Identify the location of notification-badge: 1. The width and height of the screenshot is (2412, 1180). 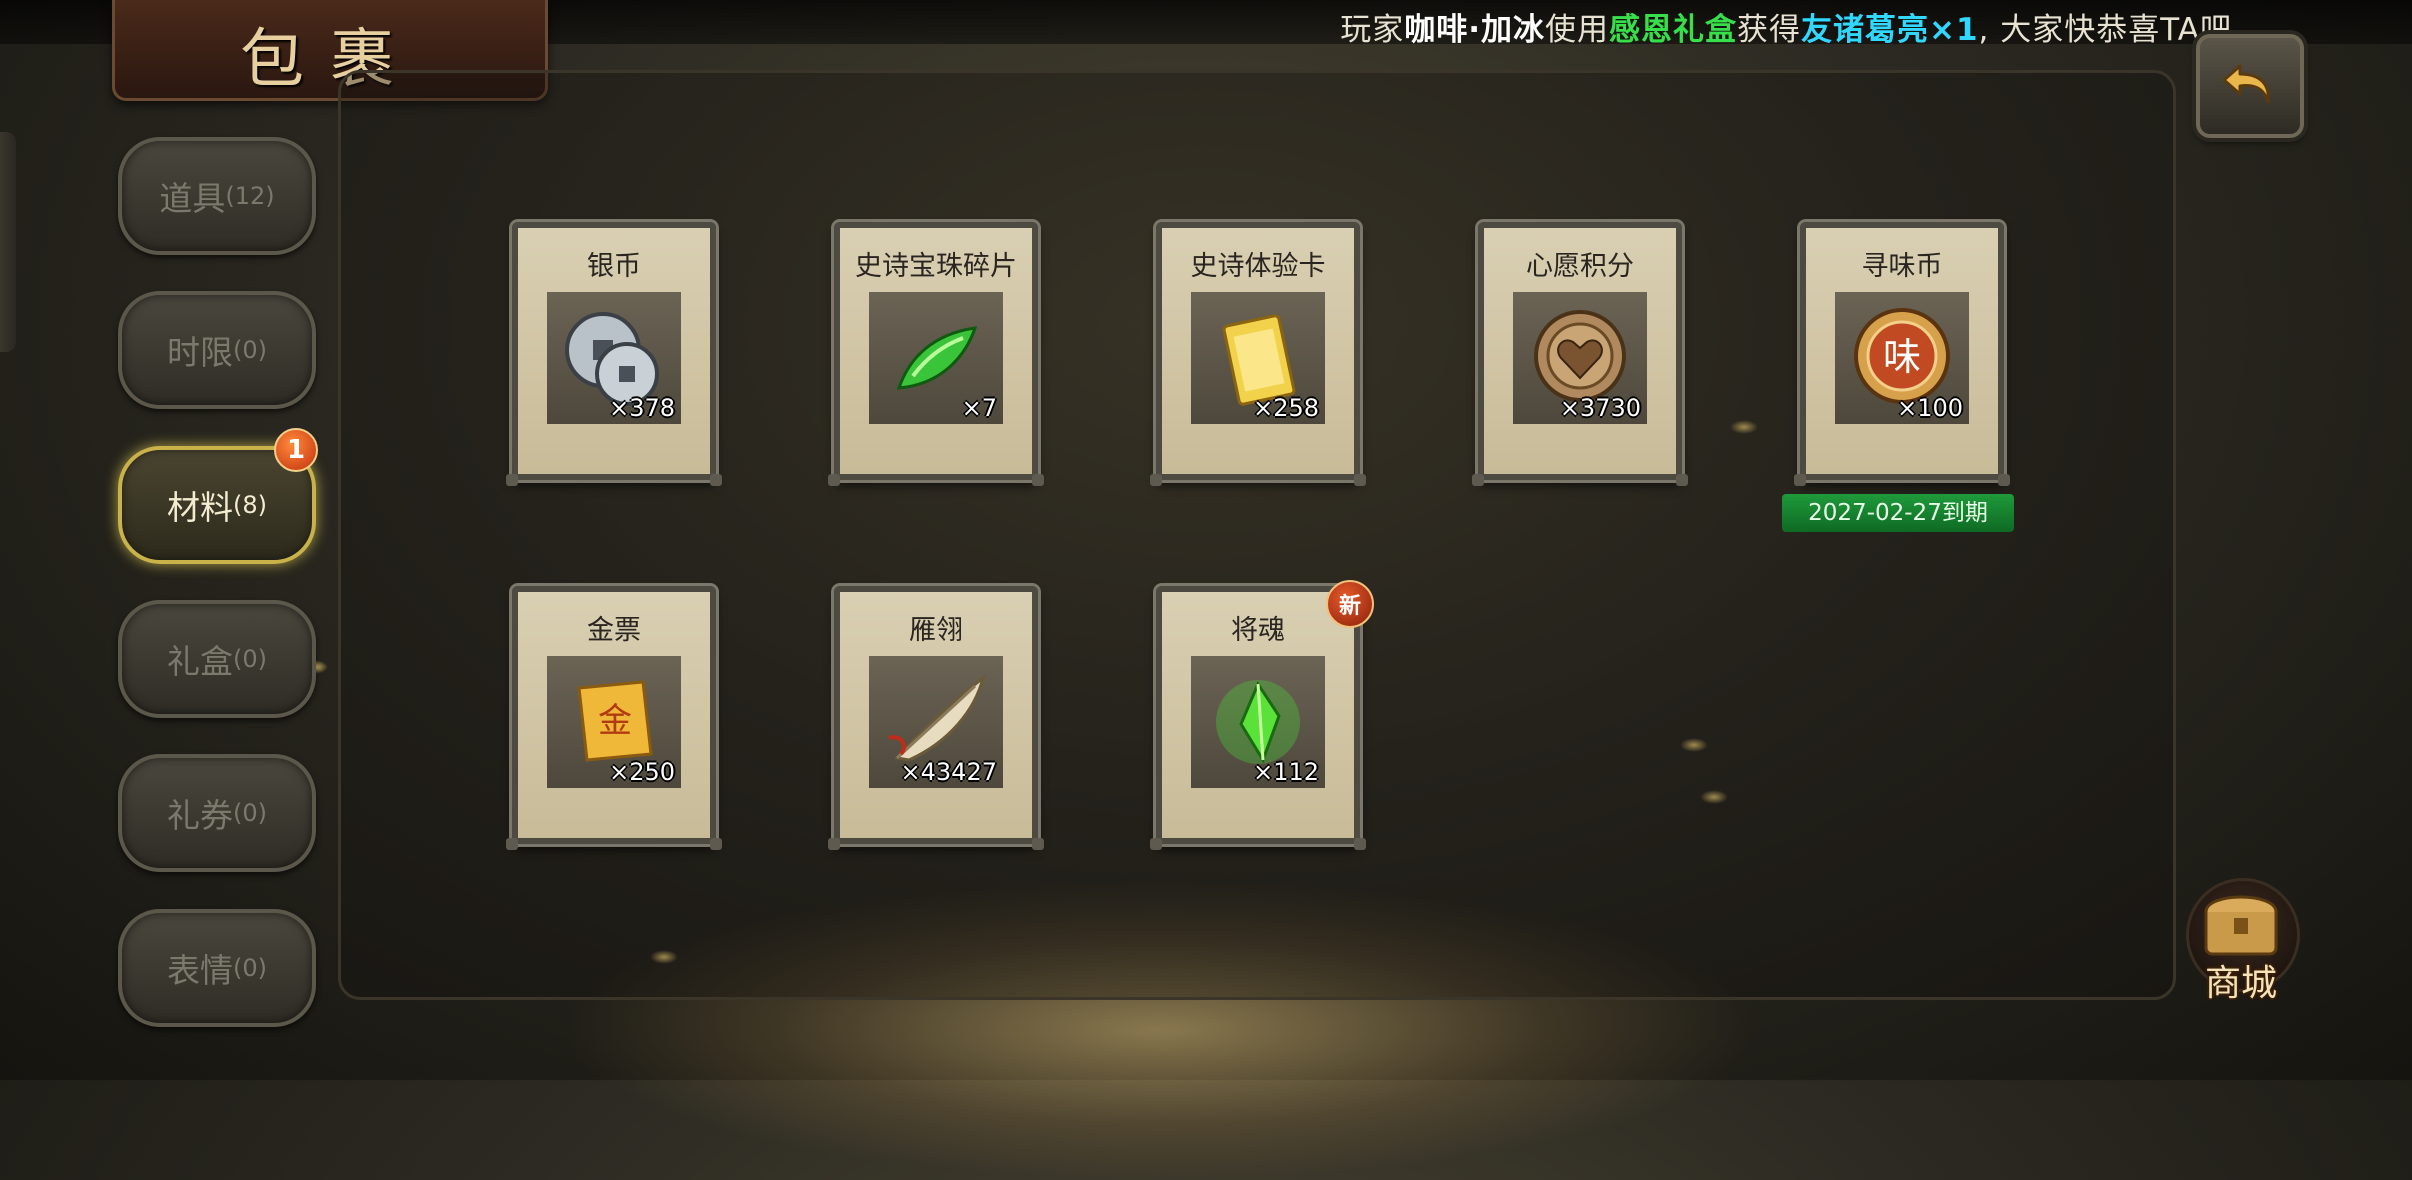
(296, 450).